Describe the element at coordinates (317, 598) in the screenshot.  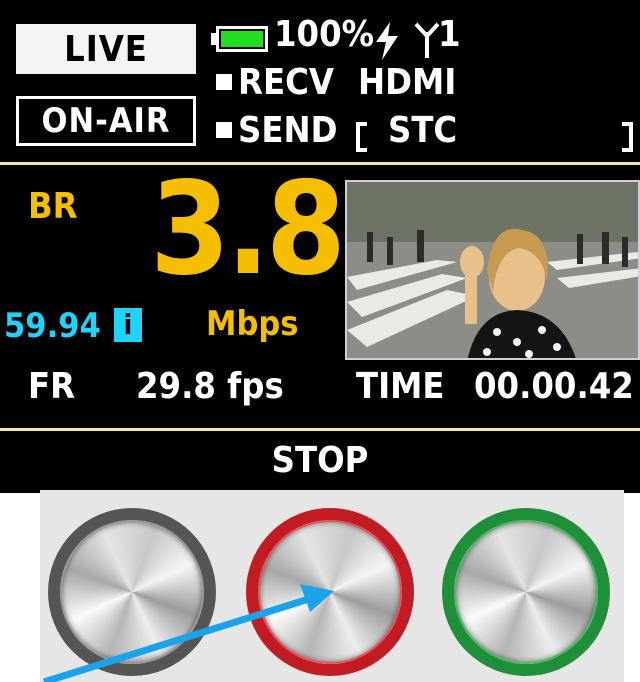
I see `arrow-head` at that location.